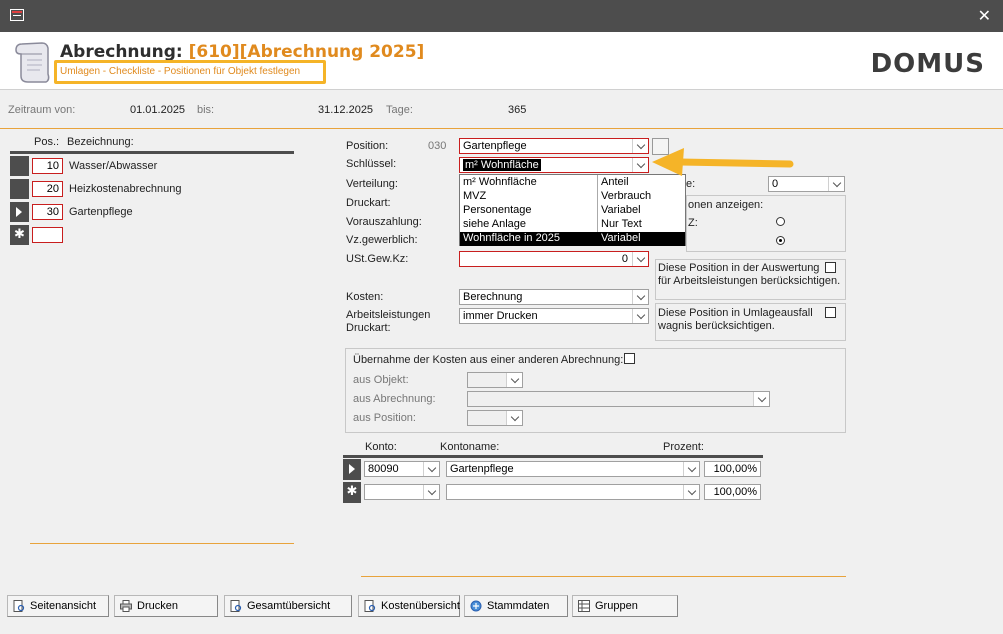 The width and height of the screenshot is (1003, 634). What do you see at coordinates (166, 606) in the screenshot?
I see `drucken-button: Drucken` at bounding box center [166, 606].